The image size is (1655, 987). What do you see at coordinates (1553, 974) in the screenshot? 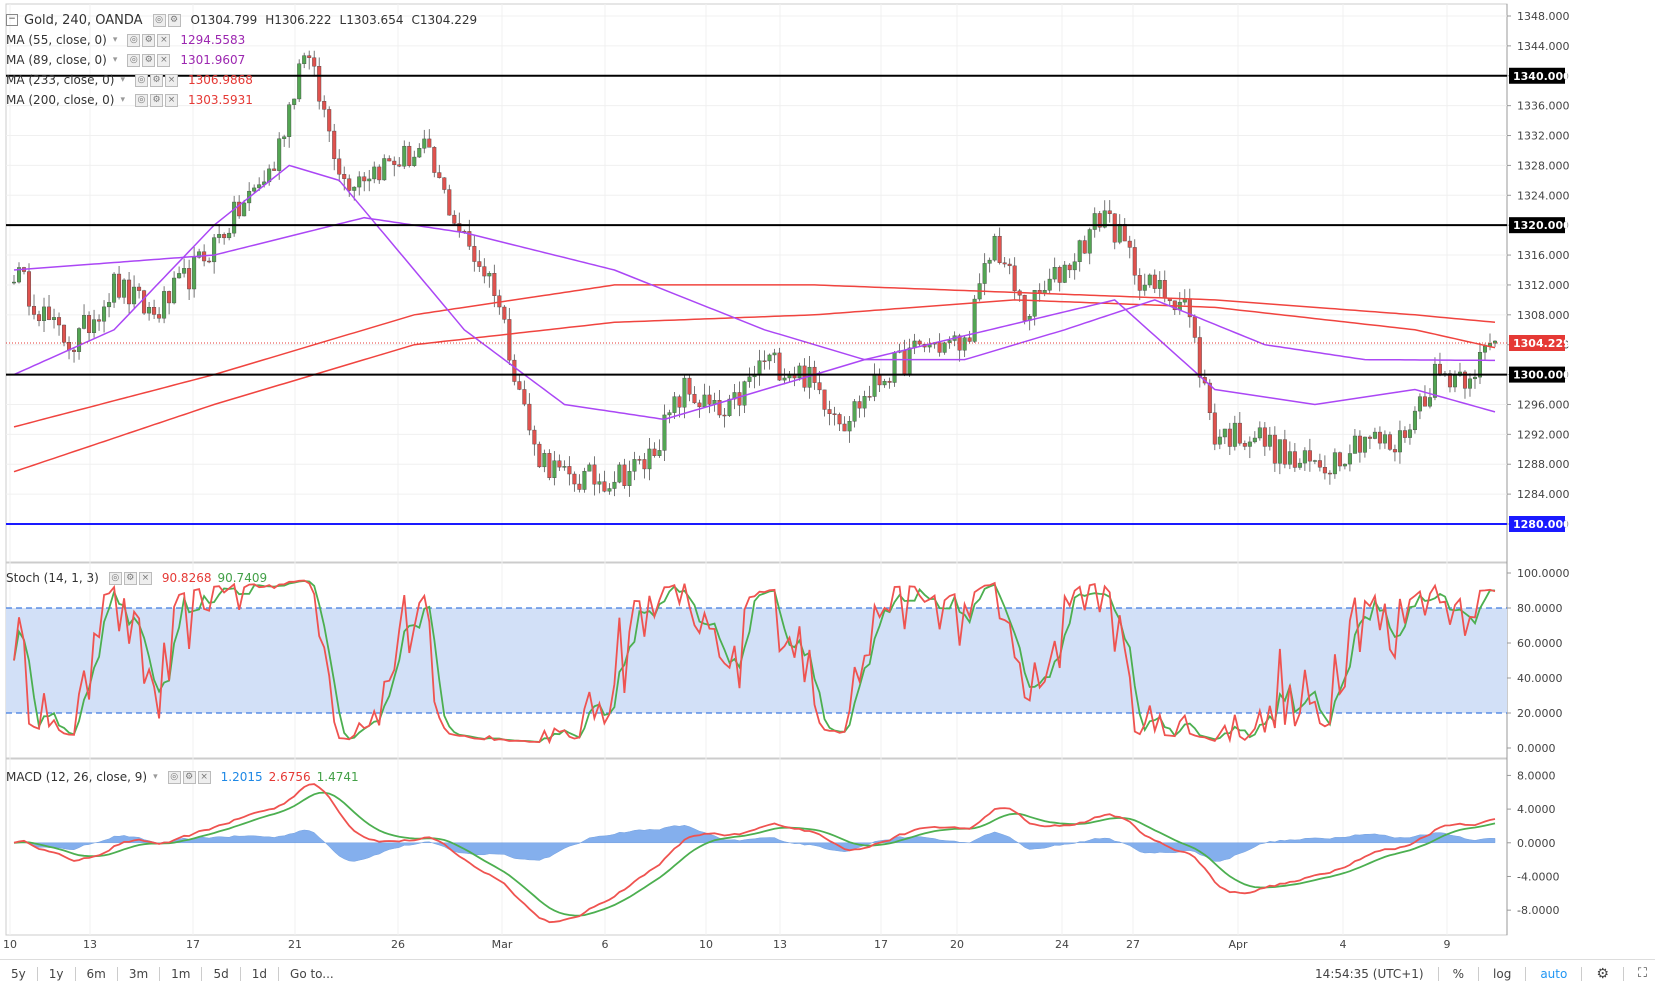
I see `auto-toggle: auto` at bounding box center [1553, 974].